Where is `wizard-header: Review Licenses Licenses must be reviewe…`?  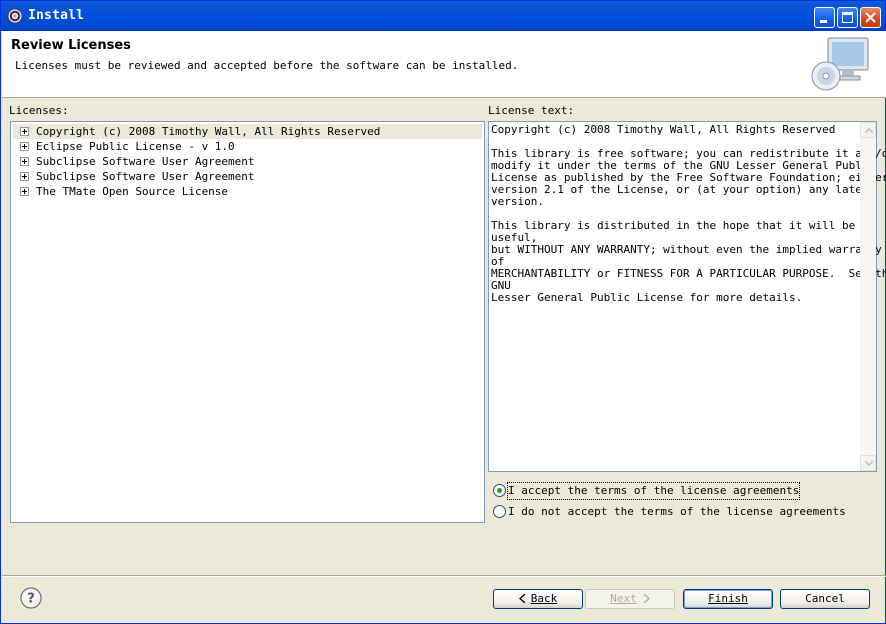
wizard-header: Review Licenses Licenses must be reviewe… is located at coordinates (444, 64).